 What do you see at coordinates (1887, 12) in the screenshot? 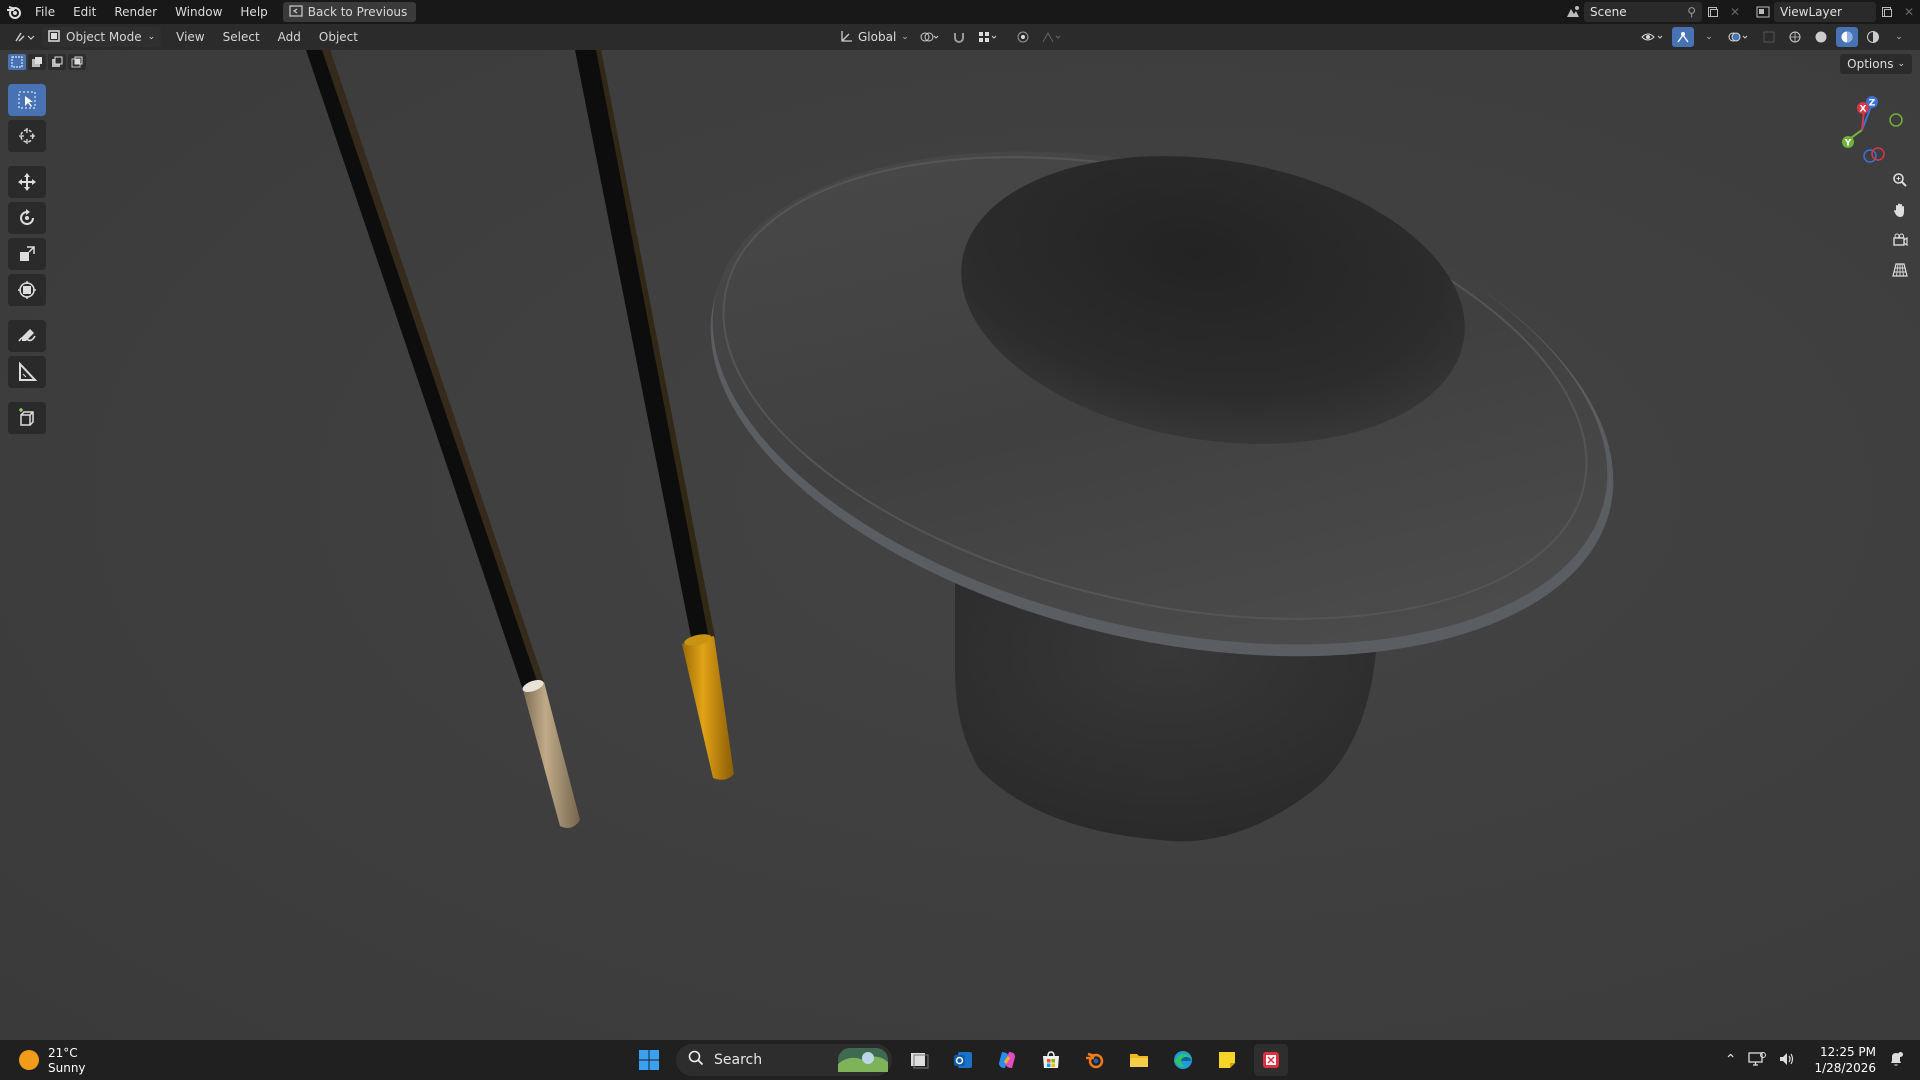
I see `new-view-layer-icon` at bounding box center [1887, 12].